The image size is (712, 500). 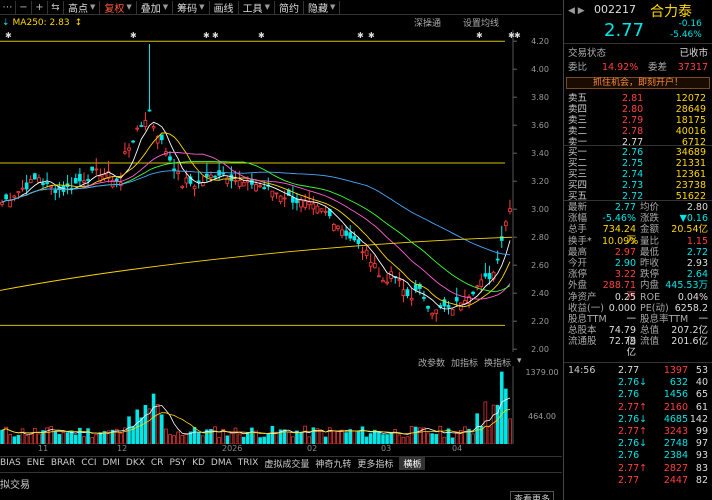 I want to click on stat-label: 股息TTM, so click(x=587, y=319).